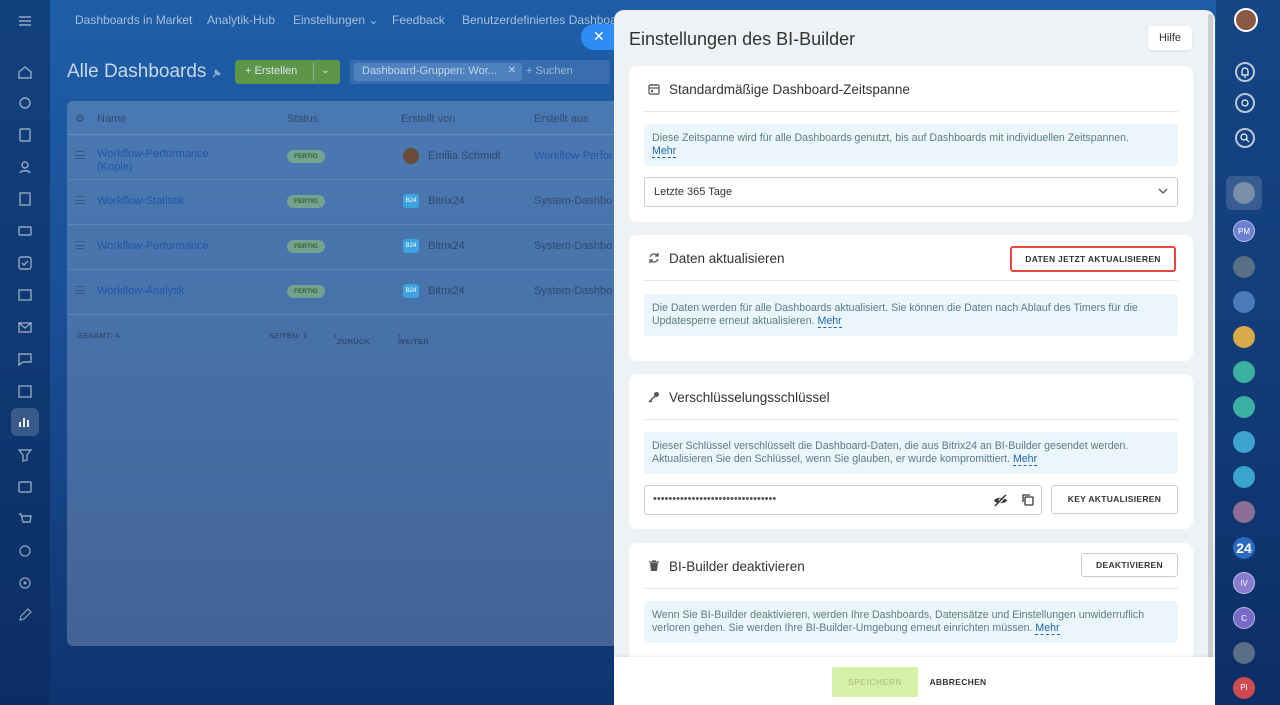 This screenshot has width=1280, height=705. What do you see at coordinates (742, 39) in the screenshot?
I see `slider-title: Einstellungen des BI-Builder` at bounding box center [742, 39].